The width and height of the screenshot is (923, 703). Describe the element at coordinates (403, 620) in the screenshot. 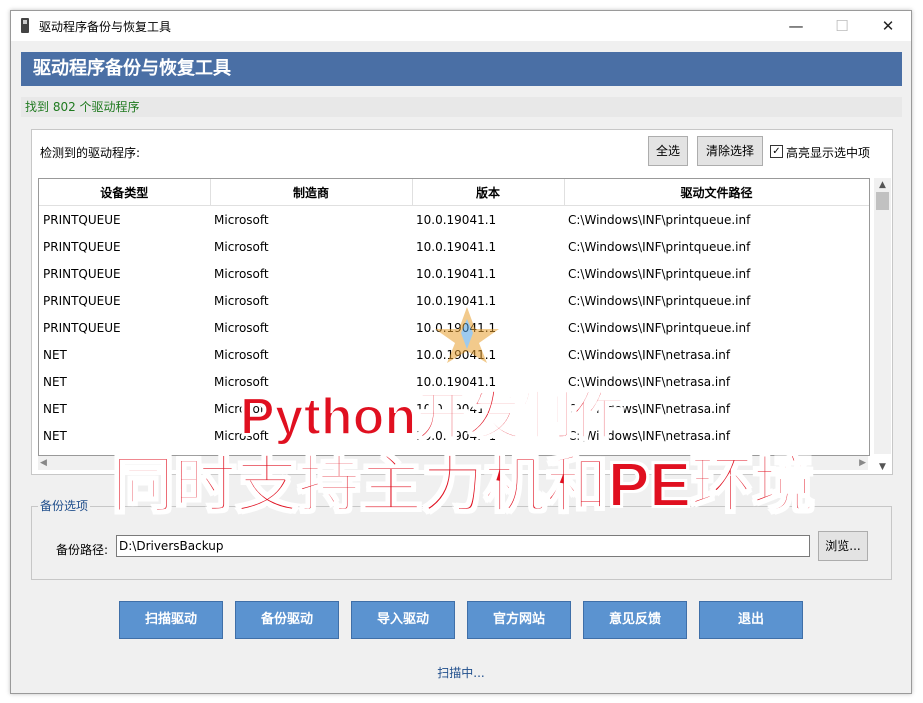

I see `import-drivers-button: 导入驱动` at that location.